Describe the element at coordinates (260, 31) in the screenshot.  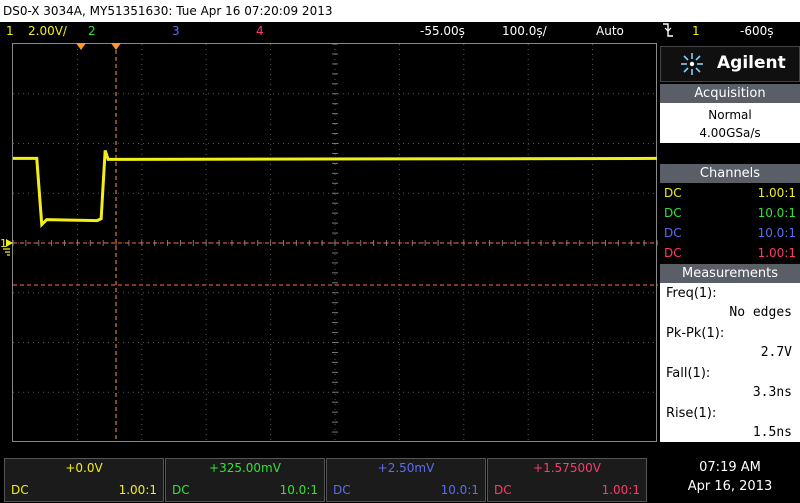
I see `ch4-number: 4` at that location.